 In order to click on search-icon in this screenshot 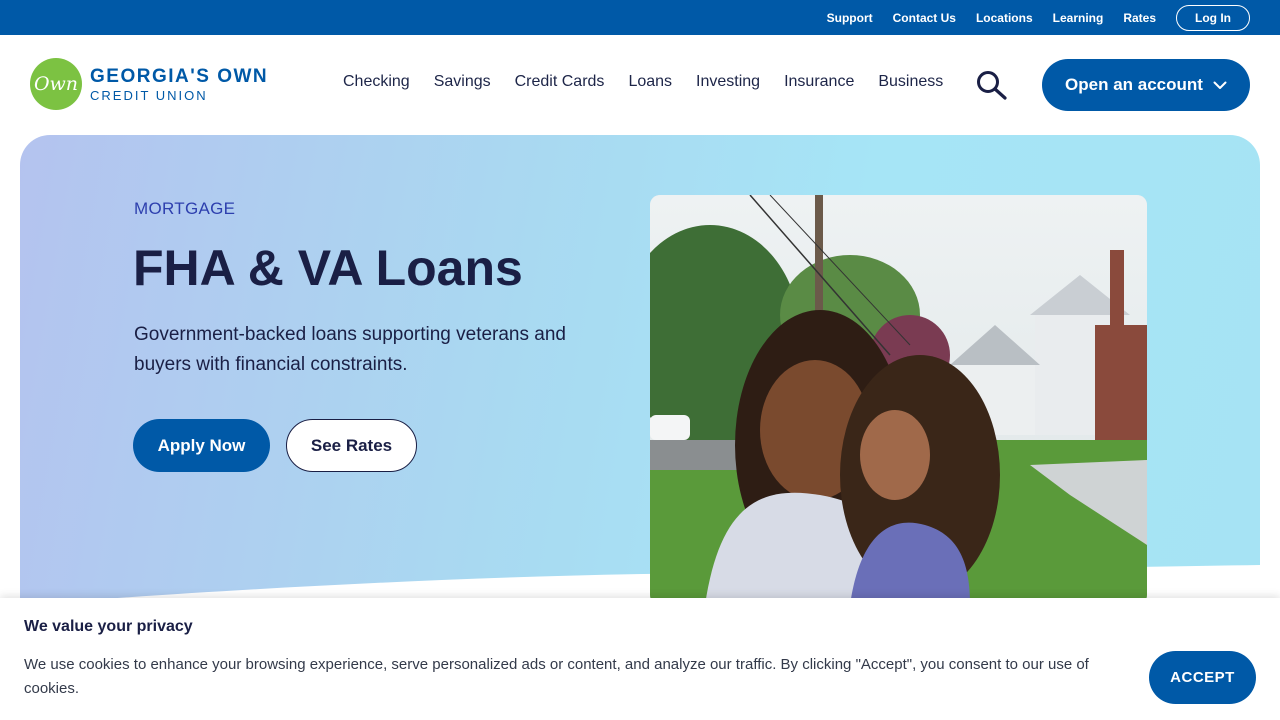, I will do `click(992, 85)`.